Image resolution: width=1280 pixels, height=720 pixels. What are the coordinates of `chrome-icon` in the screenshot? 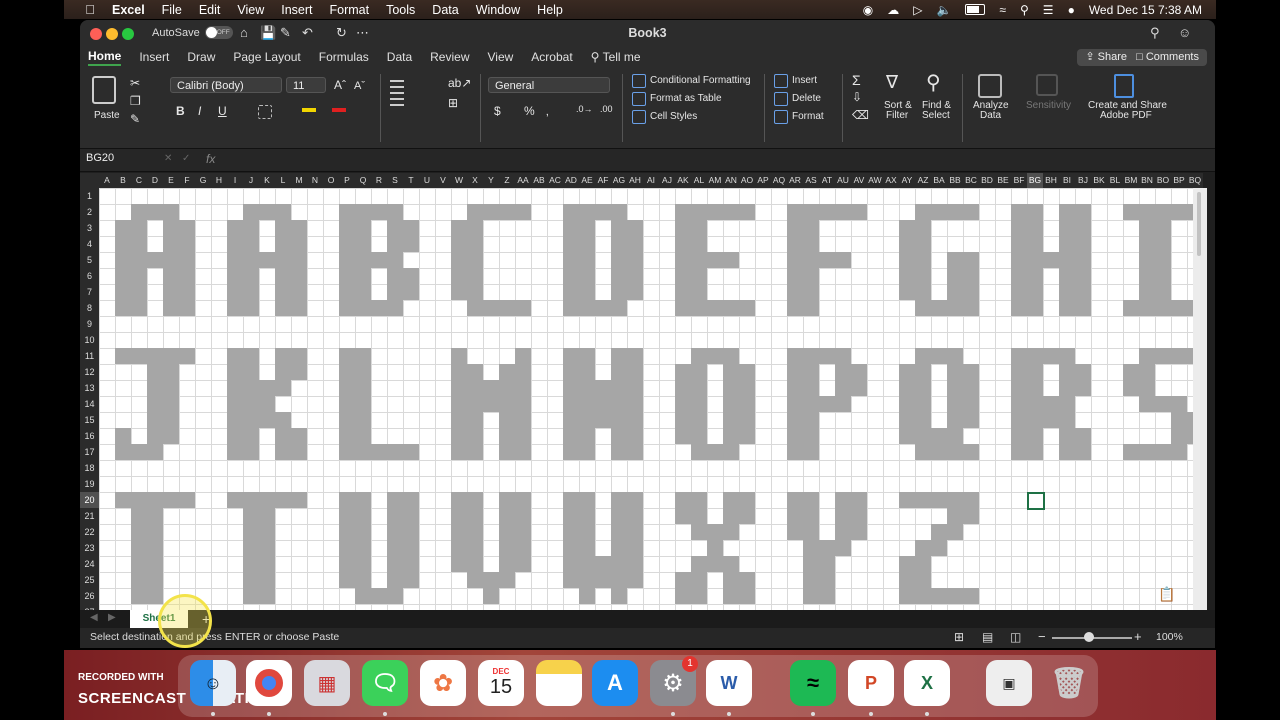 It's located at (269, 683).